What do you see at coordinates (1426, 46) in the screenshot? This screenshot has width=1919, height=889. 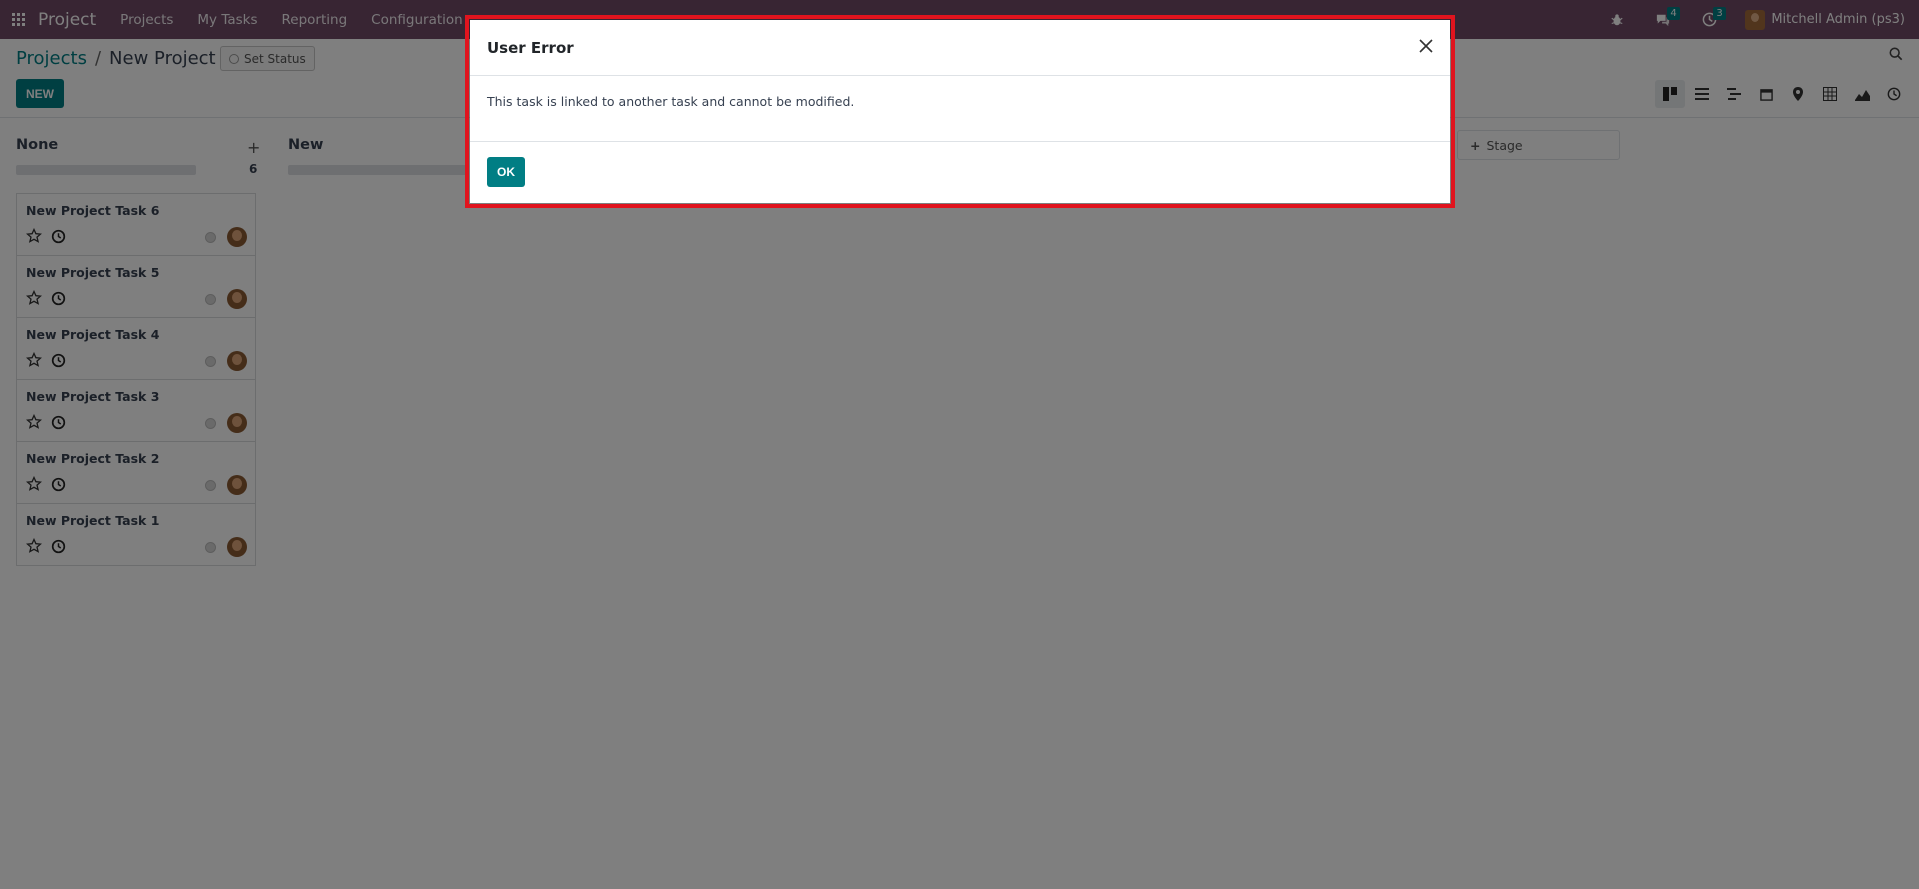 I see `close-icon` at bounding box center [1426, 46].